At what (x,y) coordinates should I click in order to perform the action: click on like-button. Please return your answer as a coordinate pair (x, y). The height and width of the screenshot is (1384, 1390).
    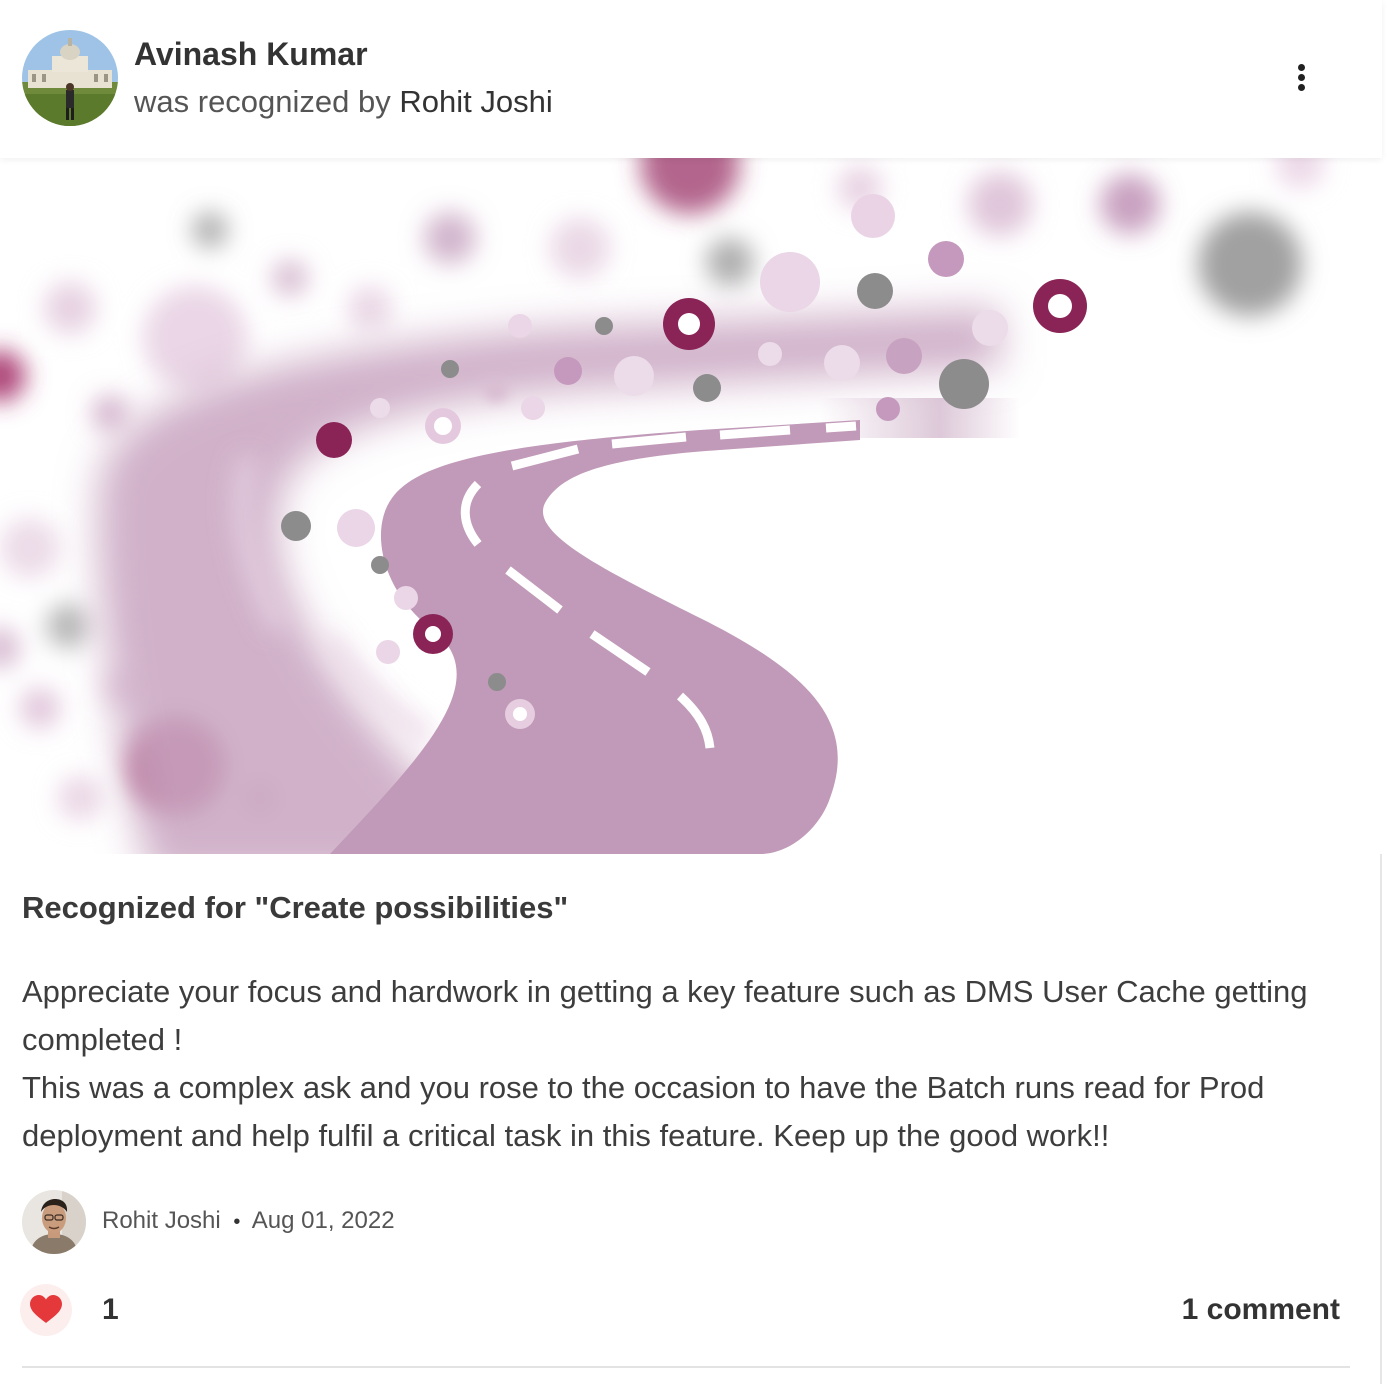
    Looking at the image, I should click on (46, 1310).